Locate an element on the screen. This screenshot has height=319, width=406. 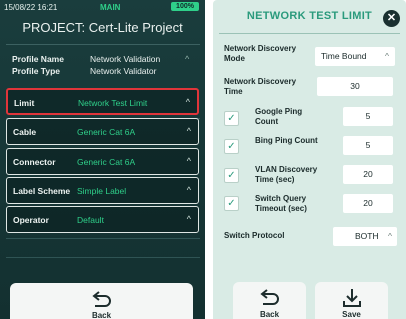
discovery-mode-label: Network Discovery Mode is located at coordinates (260, 53).